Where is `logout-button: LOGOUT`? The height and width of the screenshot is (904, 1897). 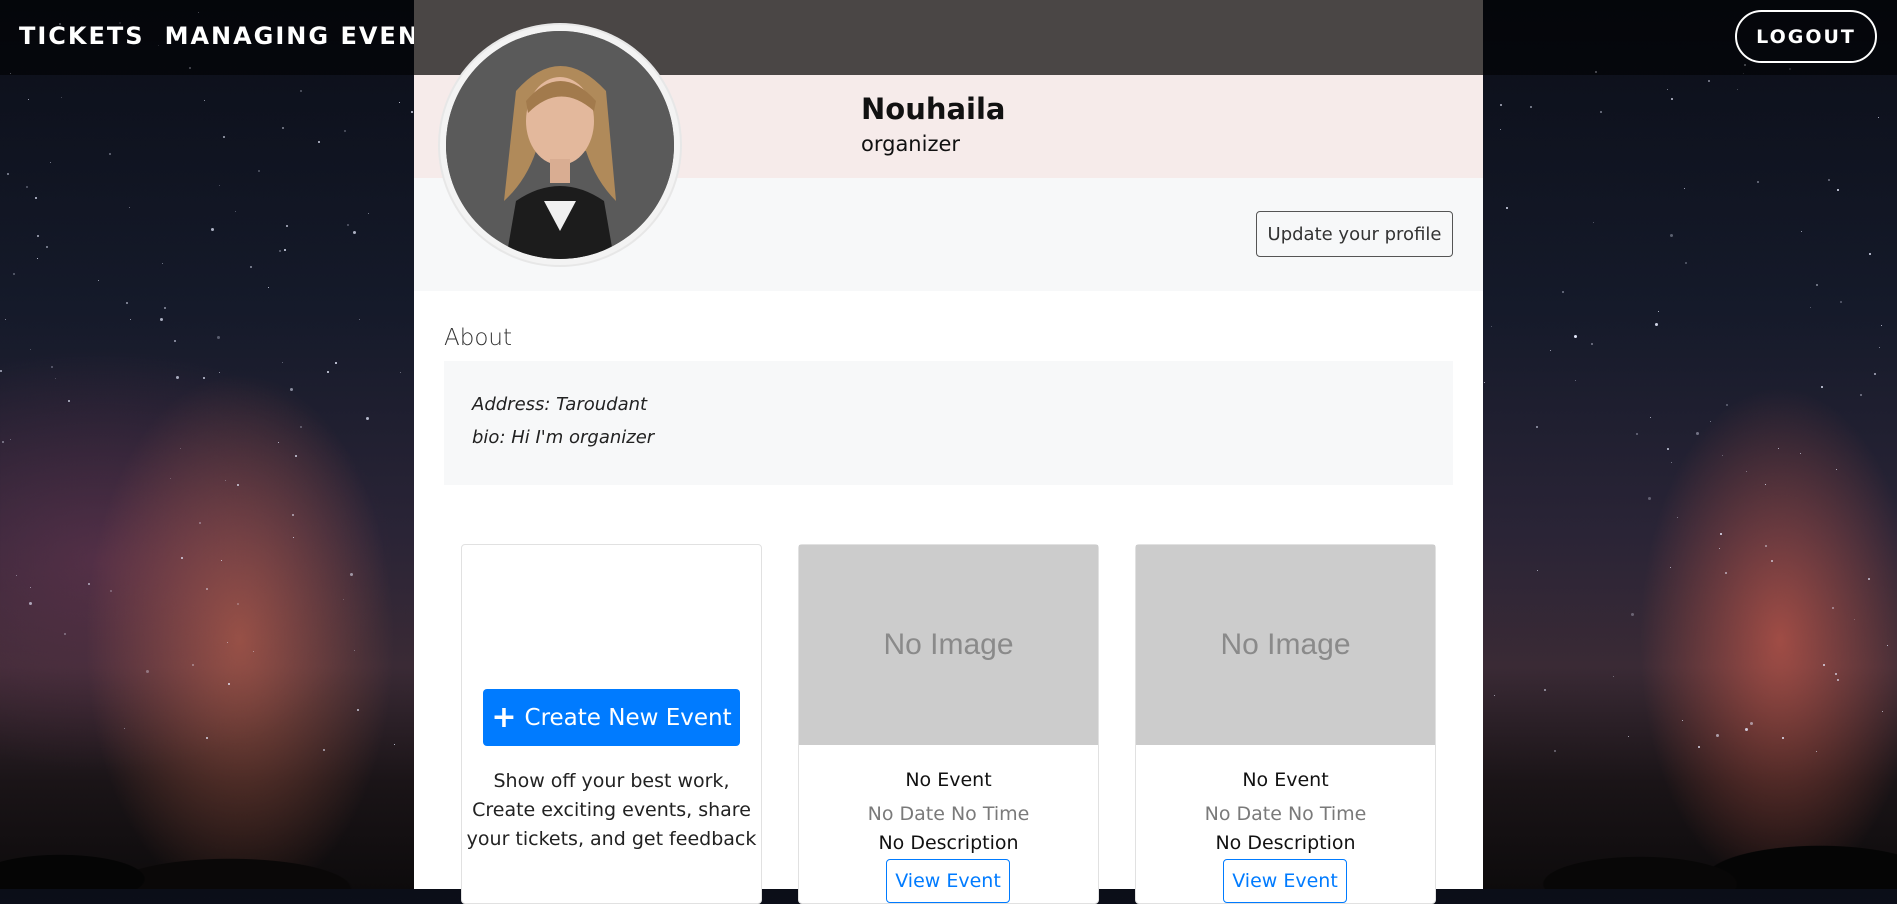
logout-button: LOGOUT is located at coordinates (1806, 36).